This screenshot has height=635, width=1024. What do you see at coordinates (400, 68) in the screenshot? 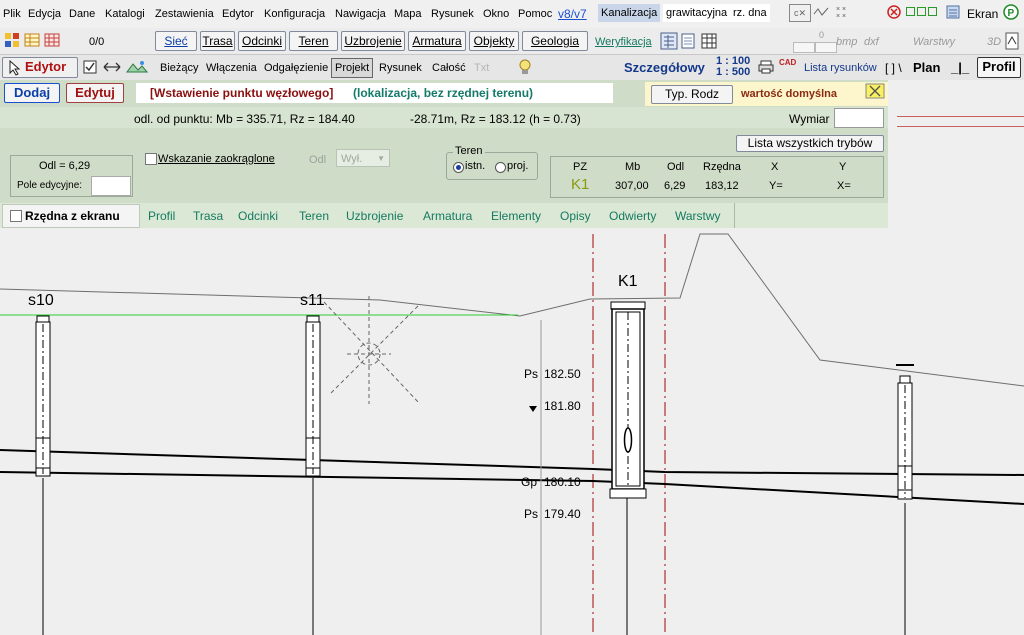
I see `mode-drawing: Rysunek` at bounding box center [400, 68].